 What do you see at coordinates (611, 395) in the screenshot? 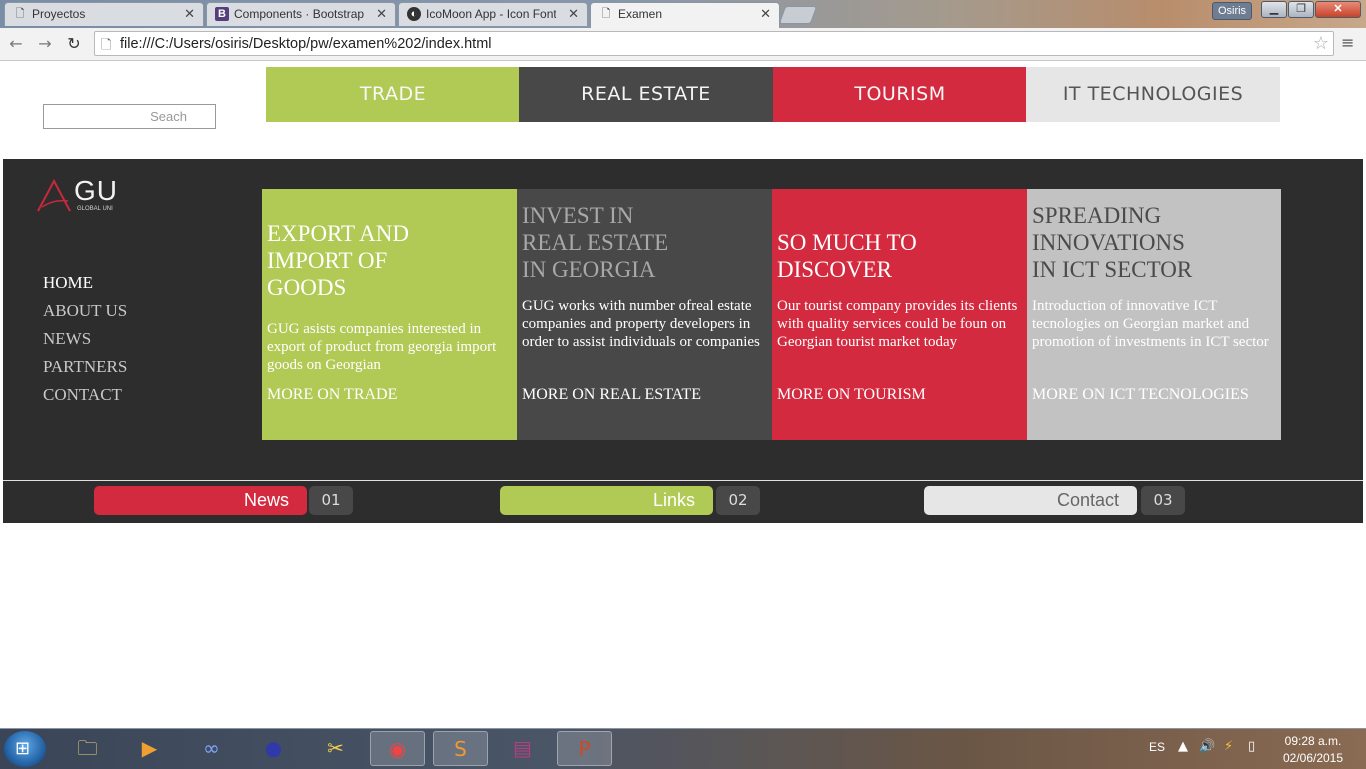
I see `more-on-real-estate-link: MORE ON REAL ESTATE` at bounding box center [611, 395].